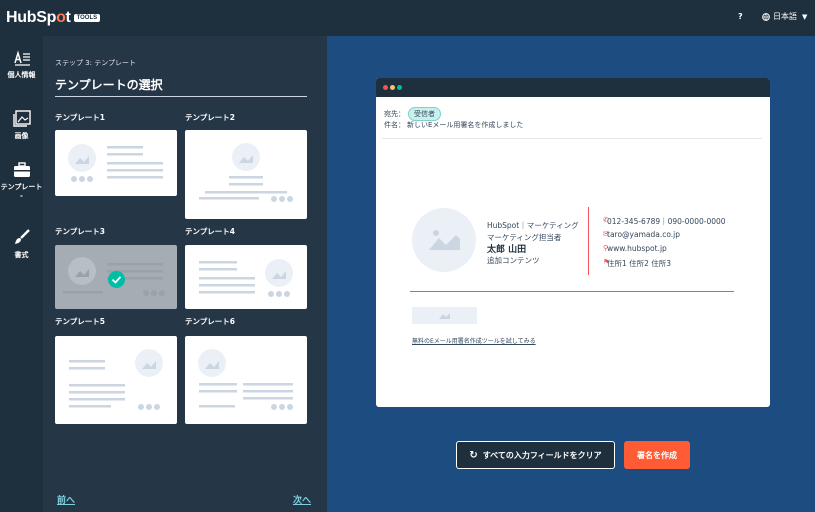 The width and height of the screenshot is (815, 512). What do you see at coordinates (87, 18) in the screenshot?
I see `tools-badge: TOOLS` at bounding box center [87, 18].